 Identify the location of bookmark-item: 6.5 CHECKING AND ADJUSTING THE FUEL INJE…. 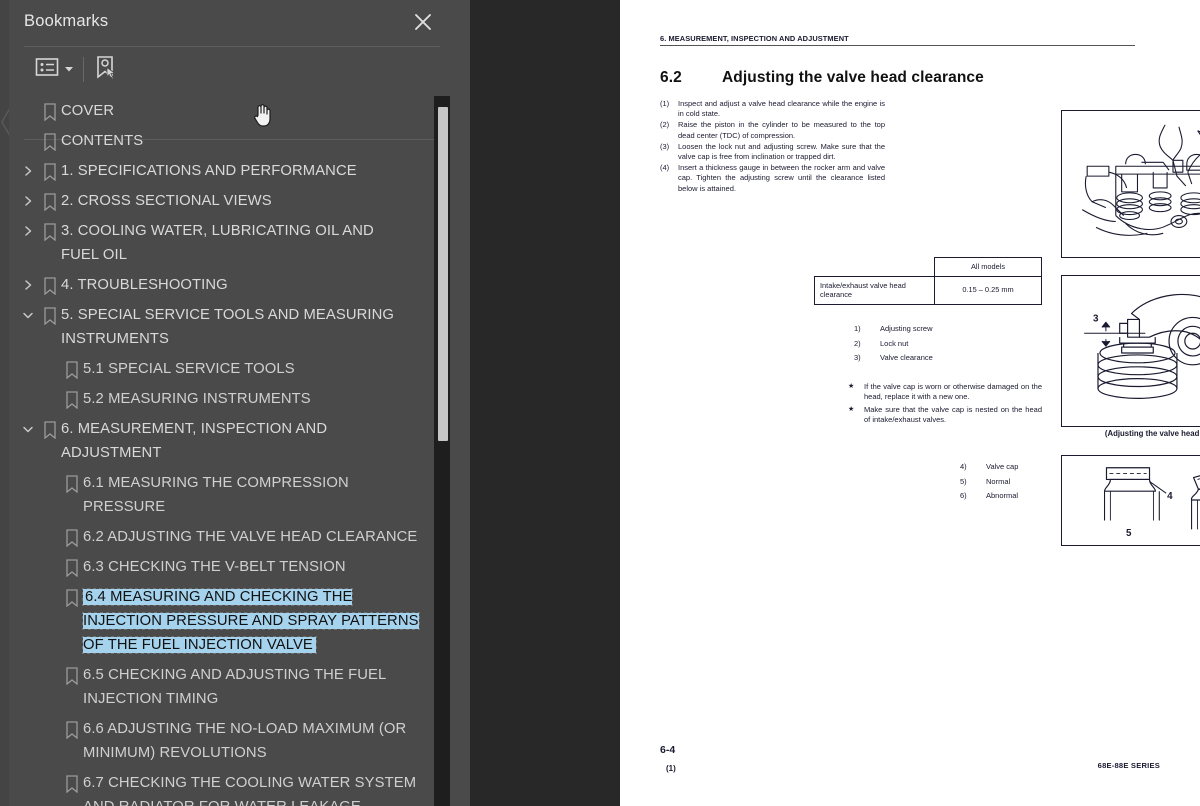
(221, 687).